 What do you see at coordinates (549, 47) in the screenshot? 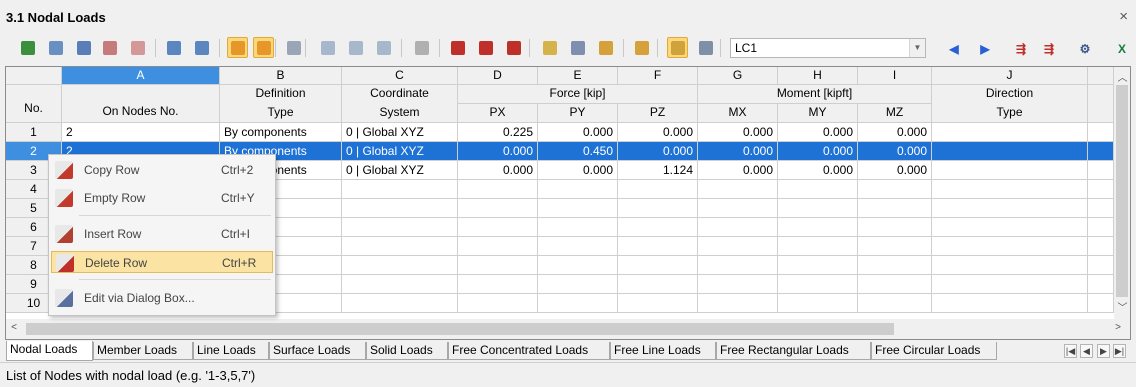
I see `table-button` at bounding box center [549, 47].